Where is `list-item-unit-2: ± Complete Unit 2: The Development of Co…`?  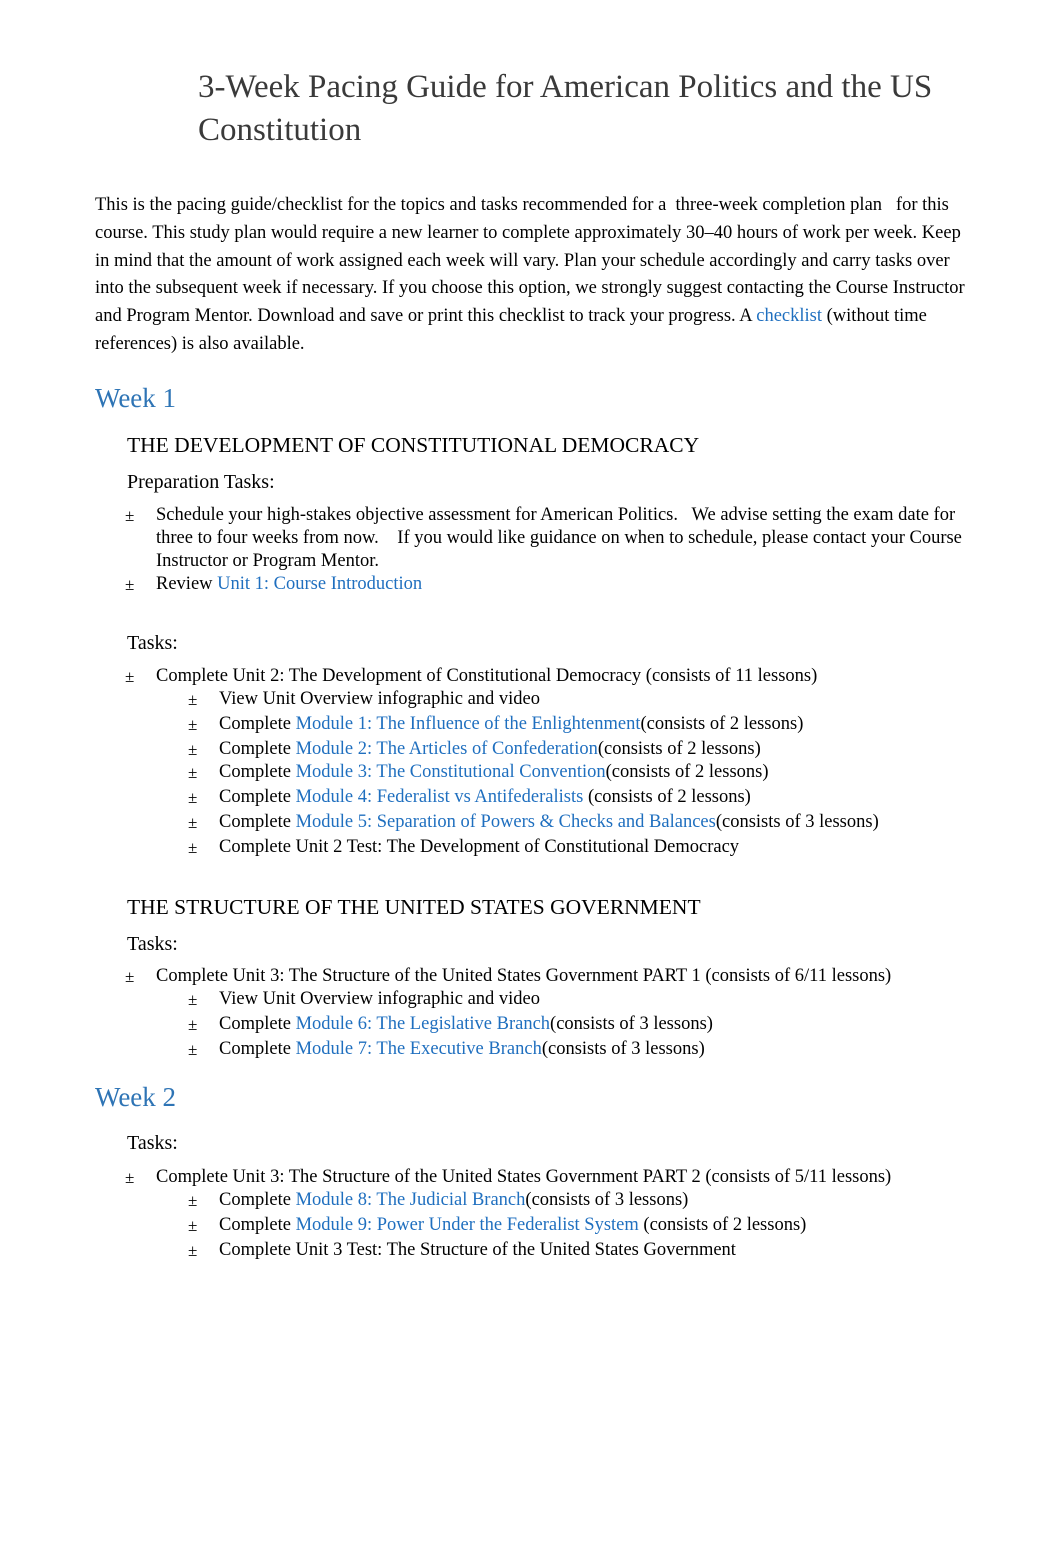
list-item-unit-2: ± Complete Unit 2: The Development of Co… is located at coordinates (545, 676).